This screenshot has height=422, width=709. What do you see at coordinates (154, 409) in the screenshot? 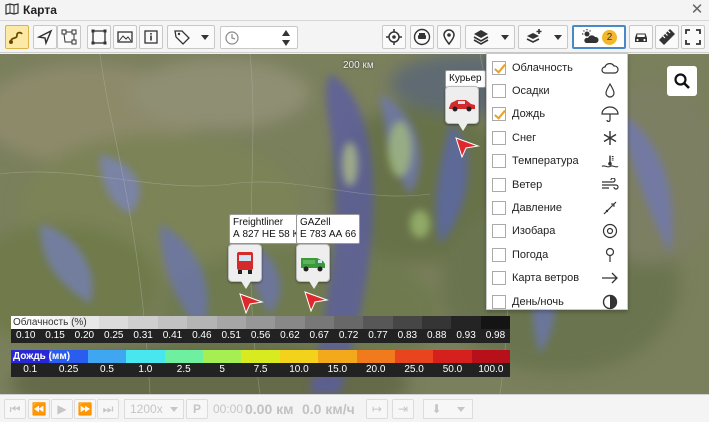
I see `playback-speed-select: 1200x` at bounding box center [154, 409].